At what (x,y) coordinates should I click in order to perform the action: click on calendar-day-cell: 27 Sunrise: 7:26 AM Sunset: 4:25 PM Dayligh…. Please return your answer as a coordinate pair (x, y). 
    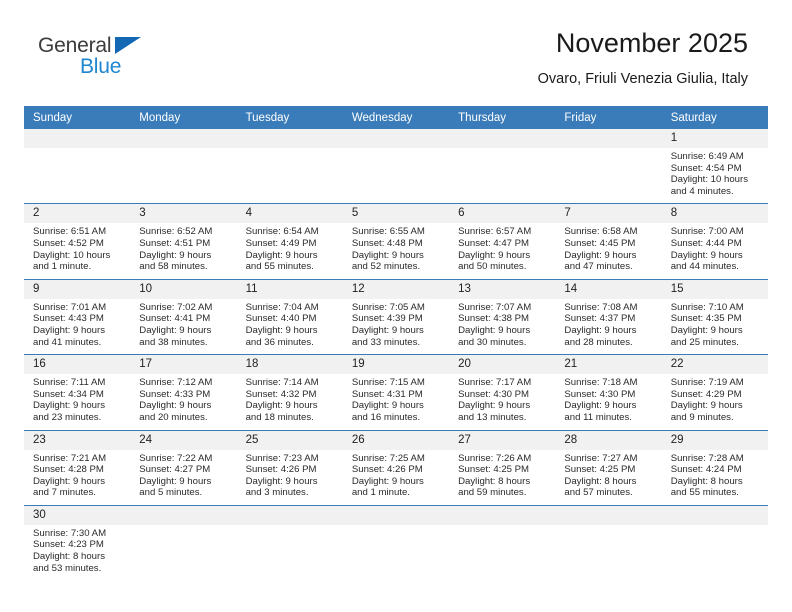
    Looking at the image, I should click on (502, 467).